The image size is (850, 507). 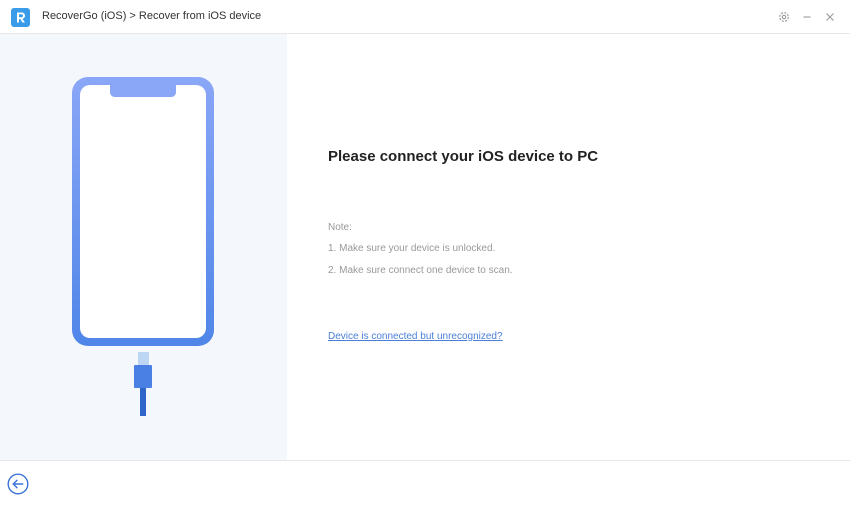 I want to click on close-icon, so click(x=830, y=17).